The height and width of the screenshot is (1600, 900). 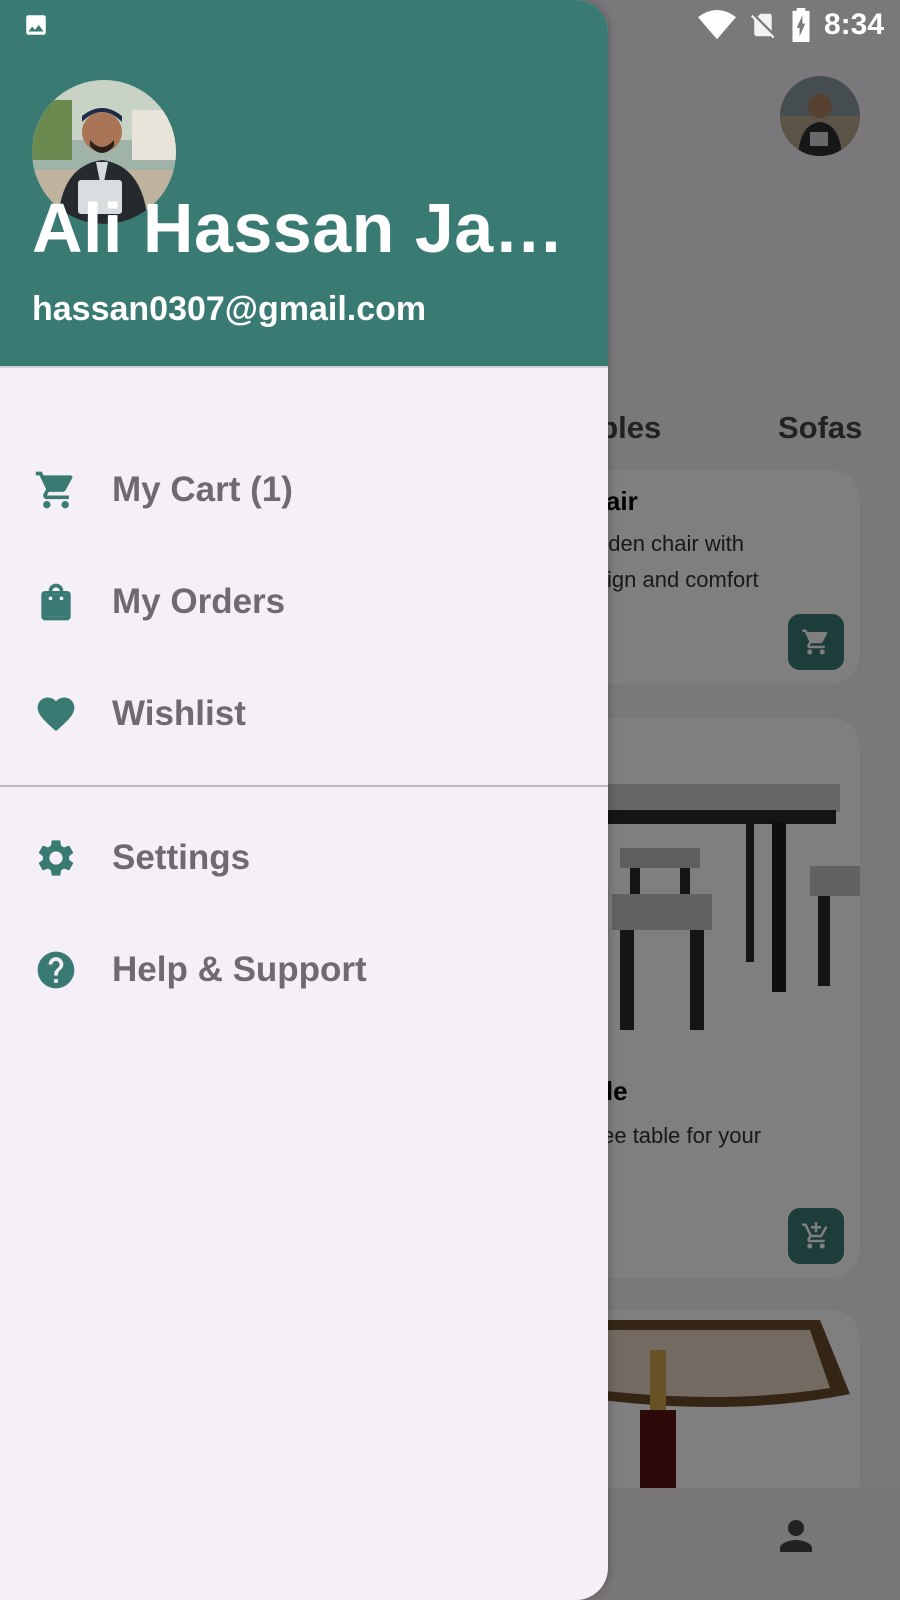 What do you see at coordinates (56, 714) in the screenshot?
I see `heart-icon` at bounding box center [56, 714].